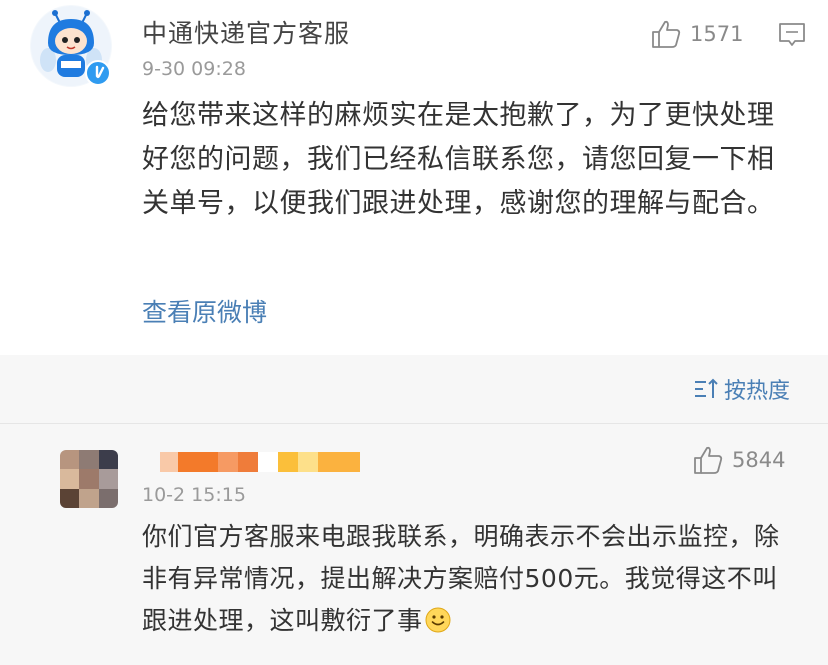 This screenshot has height=665, width=828. I want to click on user-timestamp: 10-2 15:15, so click(194, 495).